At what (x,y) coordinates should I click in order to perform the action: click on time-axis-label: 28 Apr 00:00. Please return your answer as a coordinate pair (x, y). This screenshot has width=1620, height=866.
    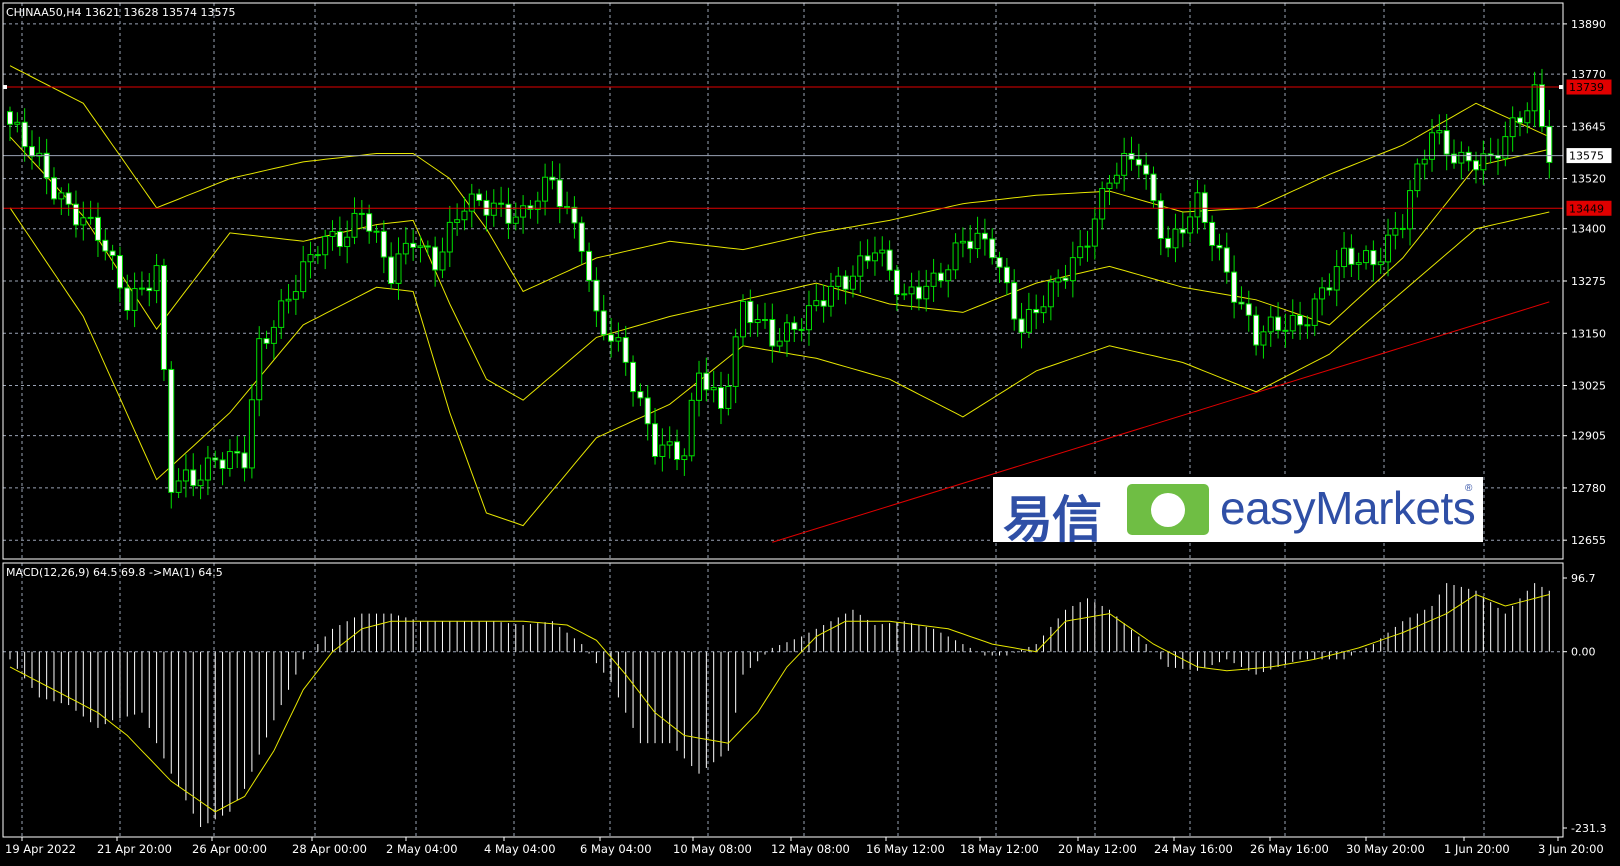
    Looking at the image, I should click on (329, 849).